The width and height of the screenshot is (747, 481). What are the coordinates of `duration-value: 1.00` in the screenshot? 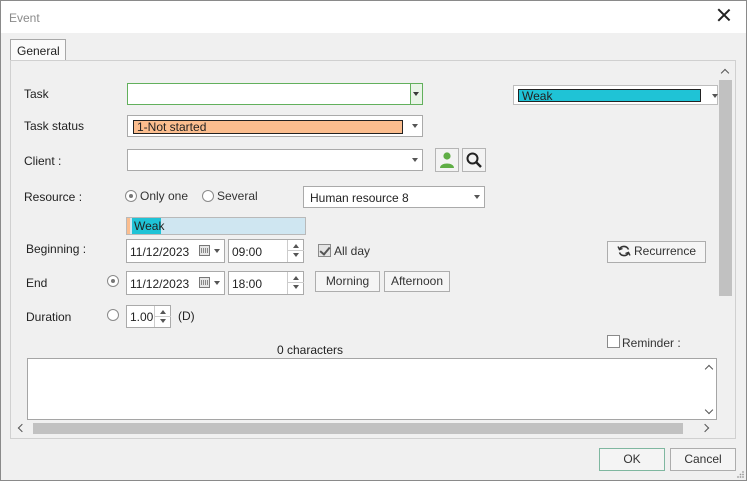 It's located at (142, 317).